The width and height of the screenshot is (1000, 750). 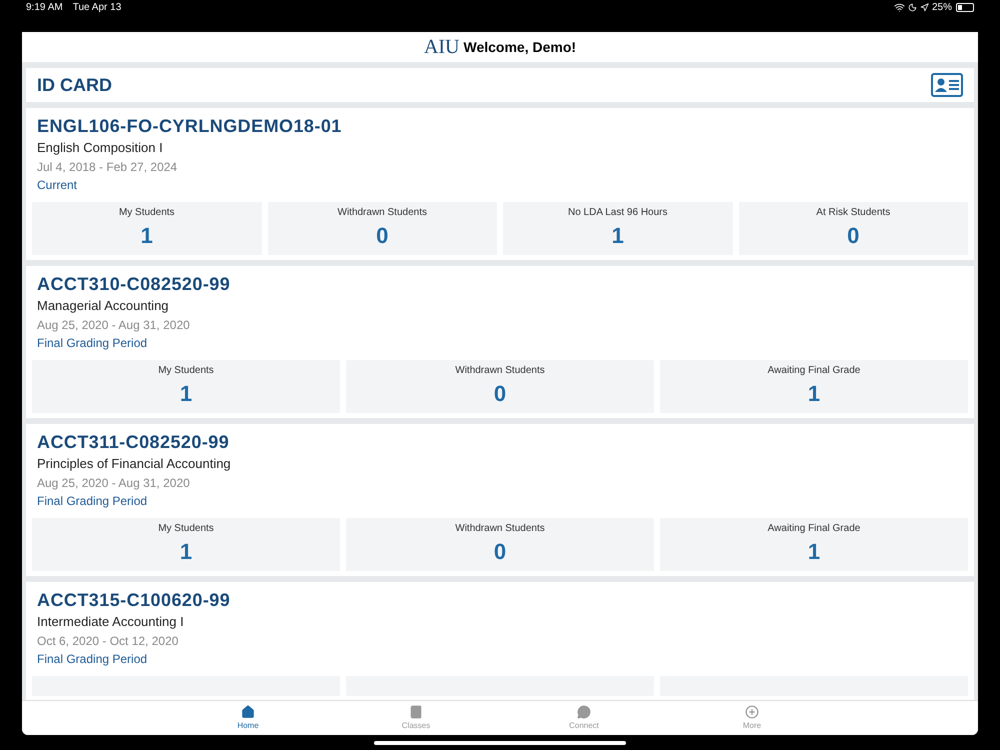 What do you see at coordinates (57, 185) in the screenshot?
I see `course-status: Current` at bounding box center [57, 185].